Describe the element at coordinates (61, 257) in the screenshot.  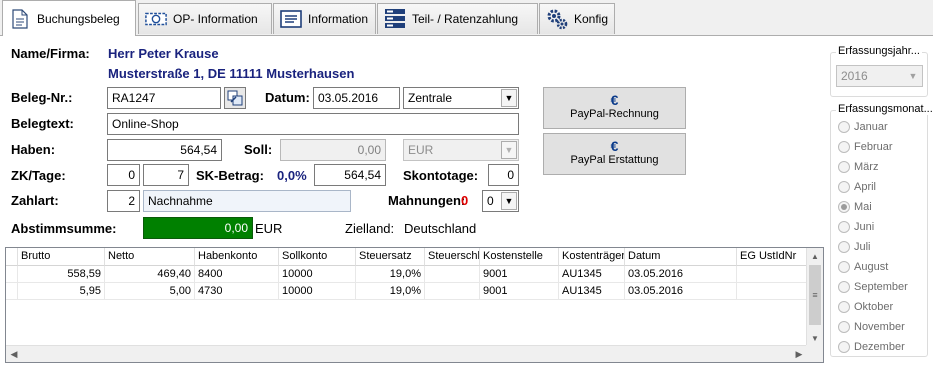
I see `column-header: Brutto` at that location.